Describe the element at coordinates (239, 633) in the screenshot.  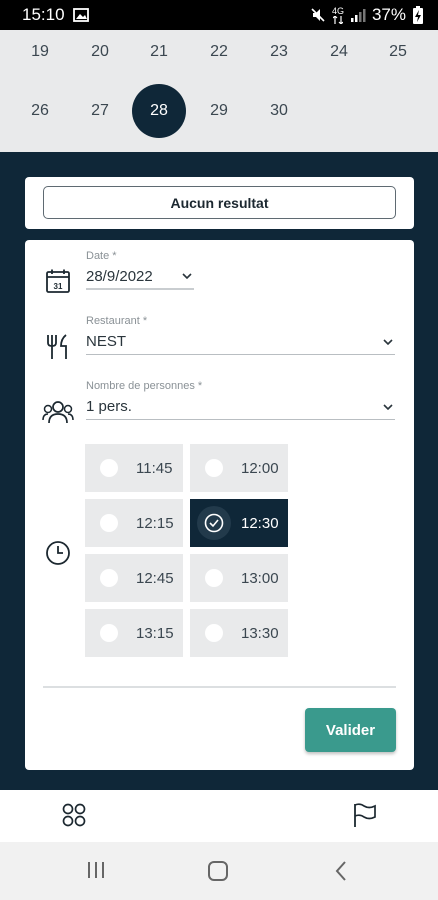
I see `time-slot: 13:30` at that location.